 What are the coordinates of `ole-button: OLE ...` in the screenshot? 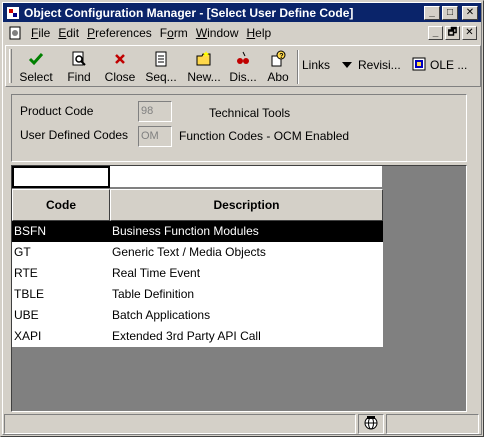 It's located at (448, 65).